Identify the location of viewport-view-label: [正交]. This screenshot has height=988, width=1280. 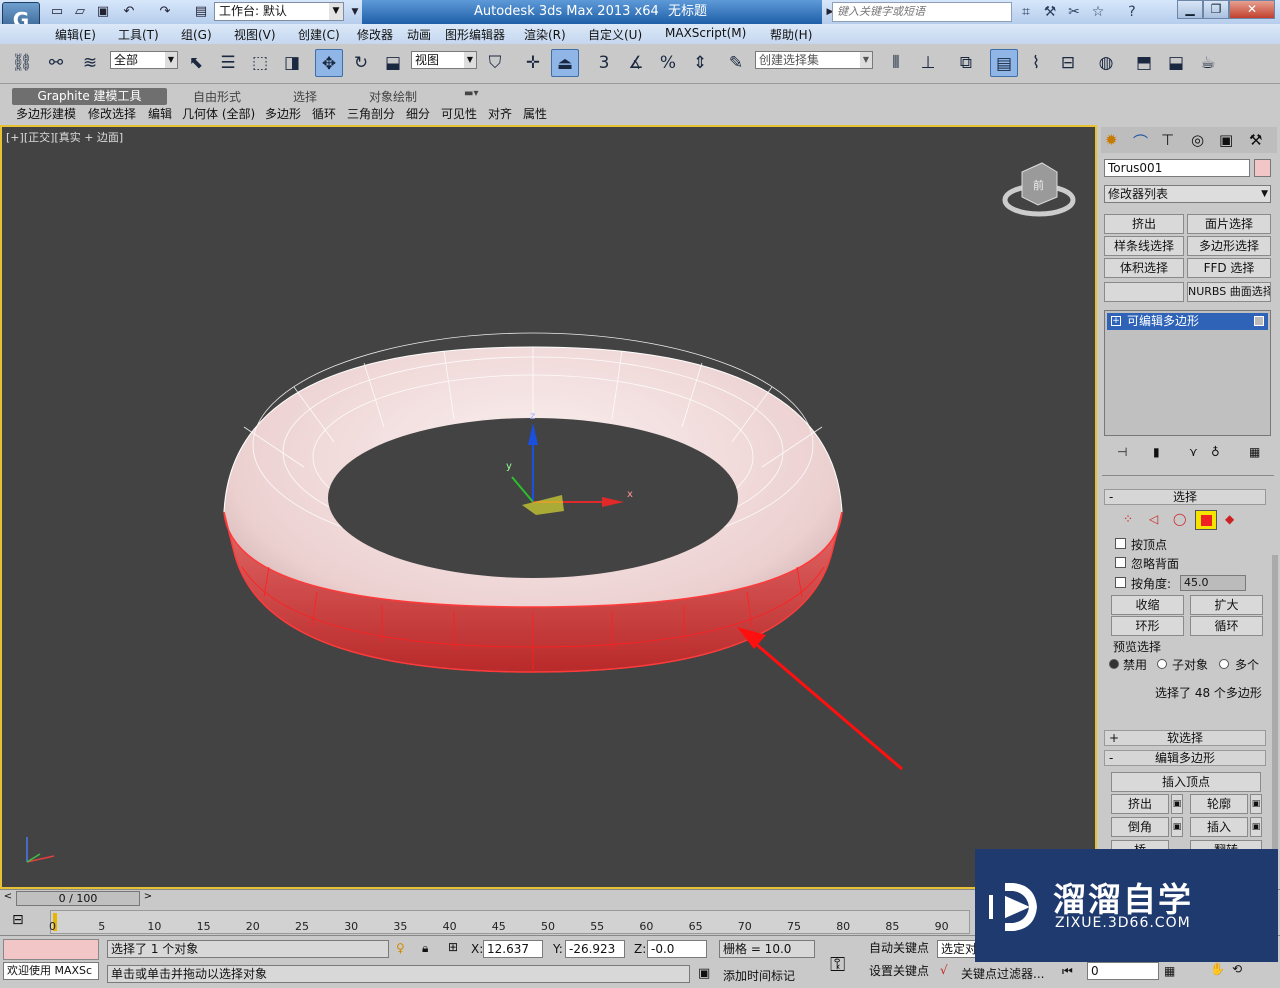
(39, 137).